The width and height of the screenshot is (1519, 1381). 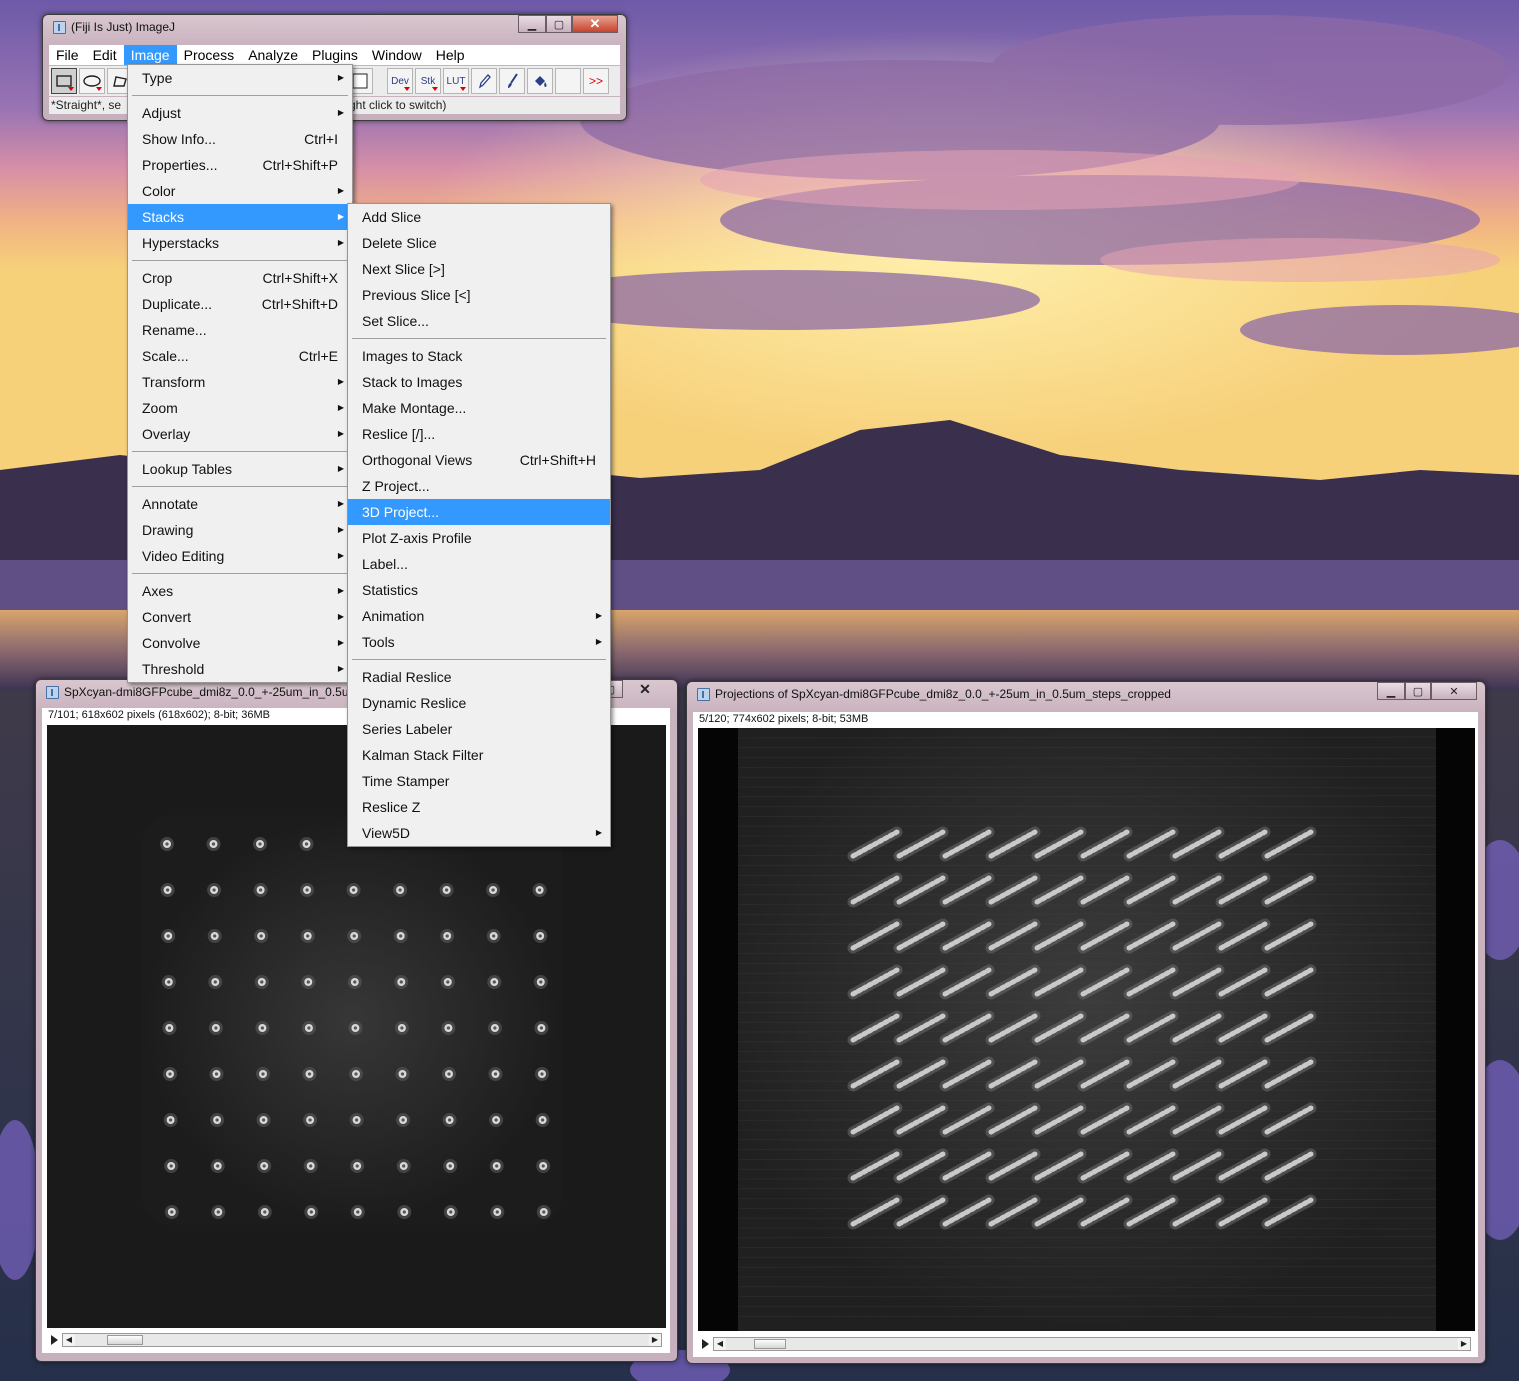 I want to click on stacks-menu-item-reslice-z: Reslice Z, so click(x=479, y=807).